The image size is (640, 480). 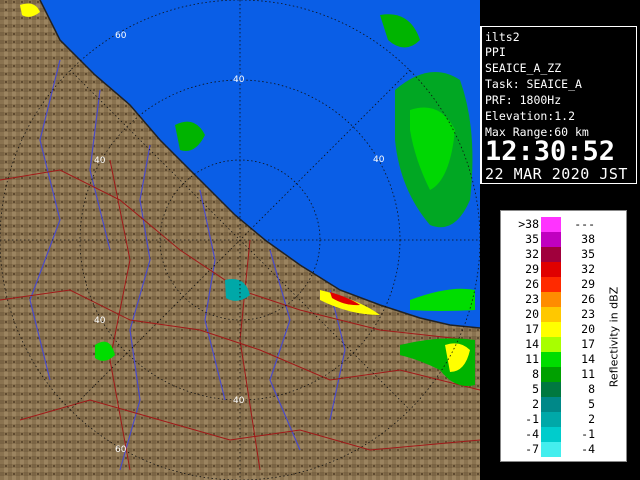 I want to click on legend-row: 23 26, so click(x=564, y=299).